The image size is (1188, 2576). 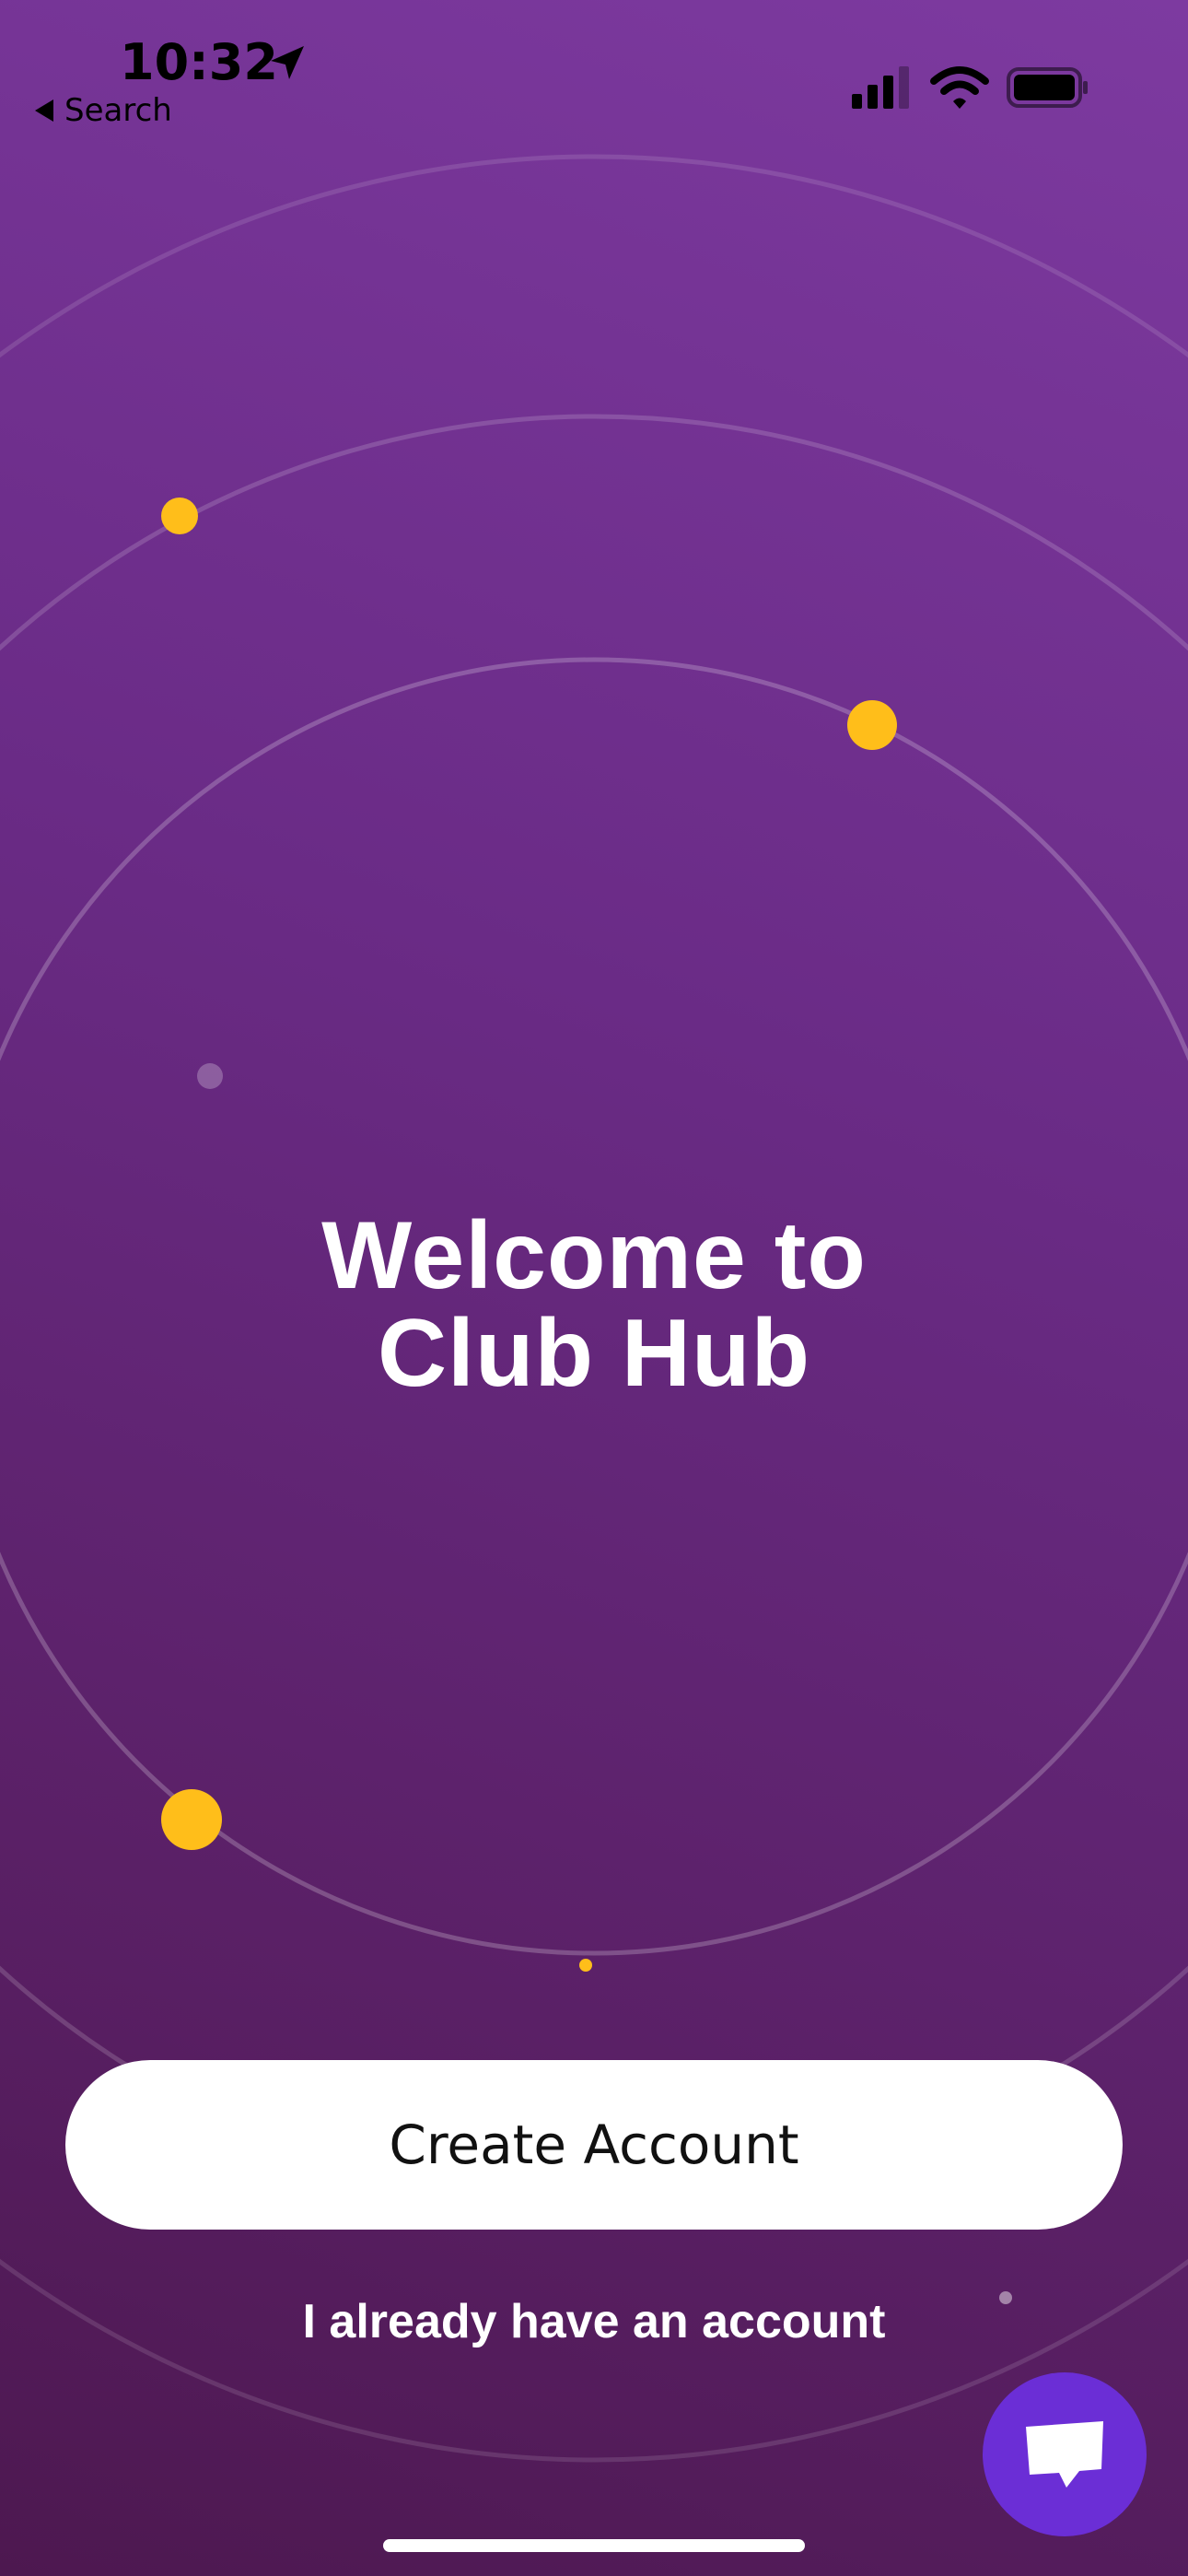 What do you see at coordinates (287, 63) in the screenshot?
I see `location-arrow-icon` at bounding box center [287, 63].